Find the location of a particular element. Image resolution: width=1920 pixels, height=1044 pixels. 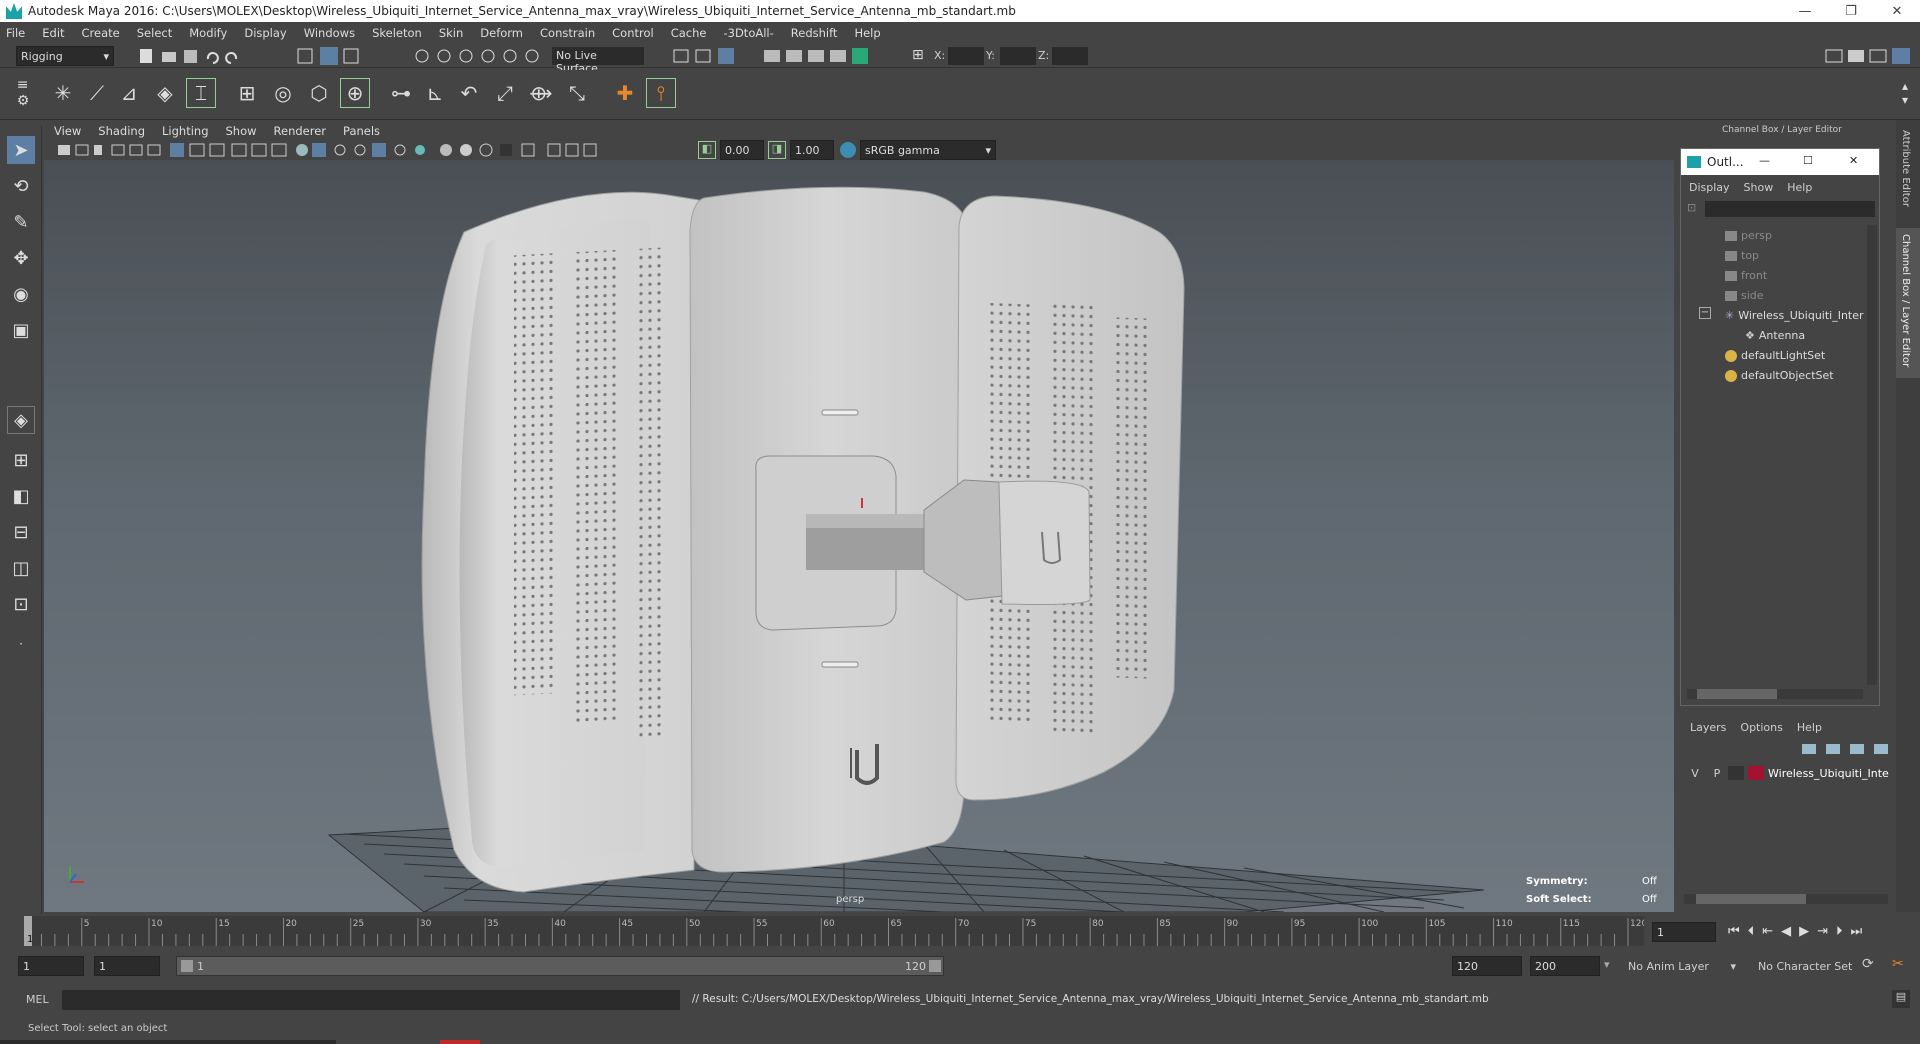

menu-deform: Deform is located at coordinates (501, 33).